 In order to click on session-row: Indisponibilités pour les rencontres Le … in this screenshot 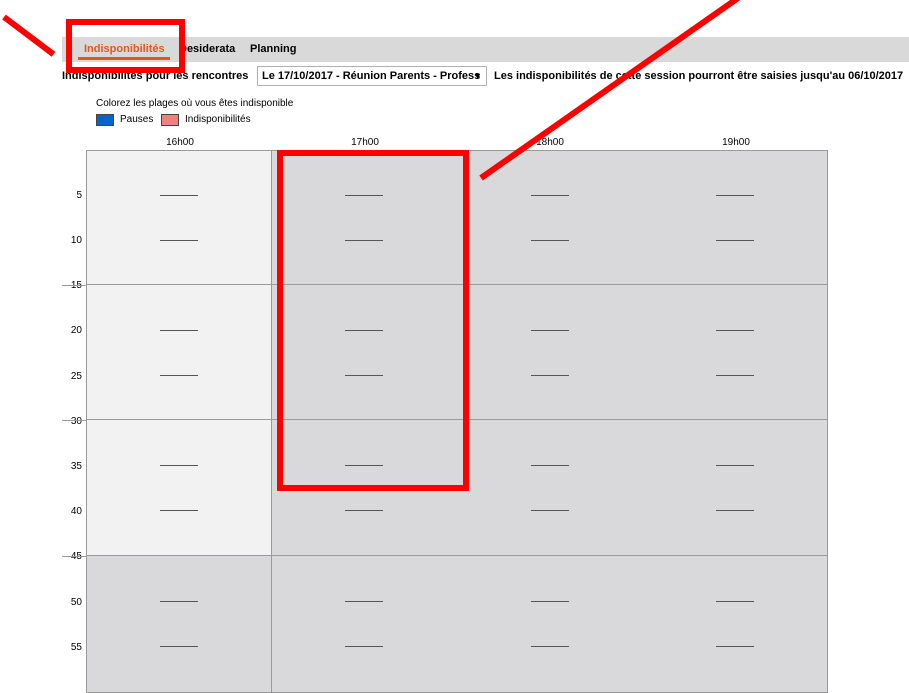, I will do `click(485, 76)`.